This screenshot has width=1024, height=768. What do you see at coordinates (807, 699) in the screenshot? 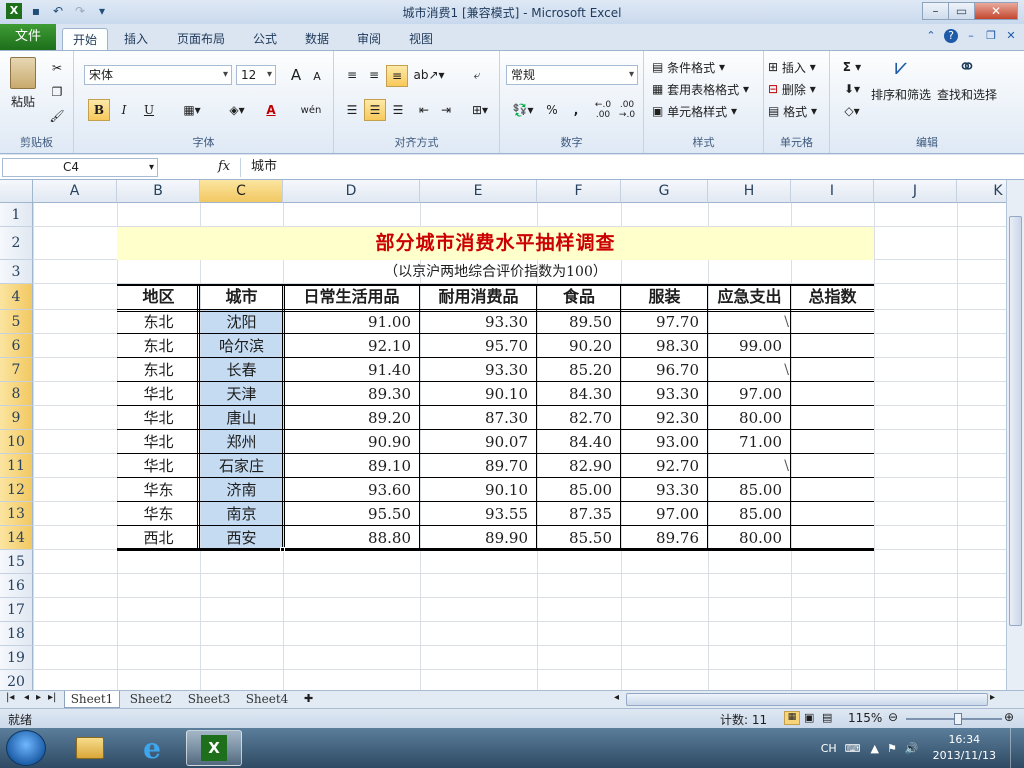
I see `horizontal-scroll-thumb` at bounding box center [807, 699].